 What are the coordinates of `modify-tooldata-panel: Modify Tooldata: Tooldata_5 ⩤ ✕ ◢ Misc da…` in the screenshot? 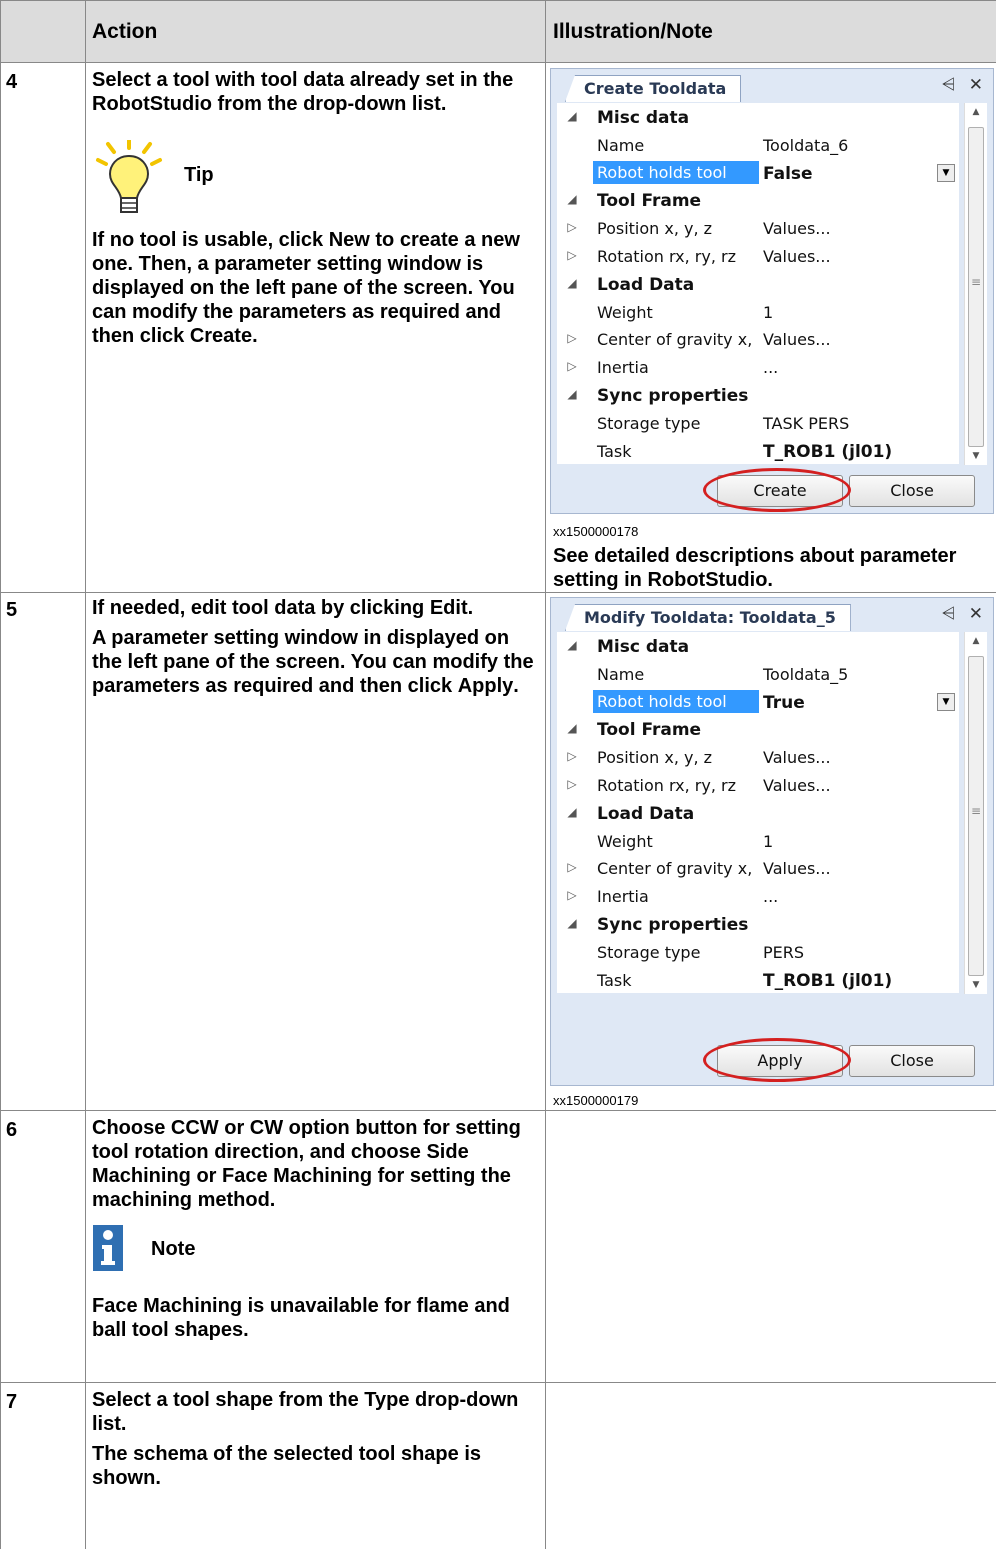 It's located at (772, 841).